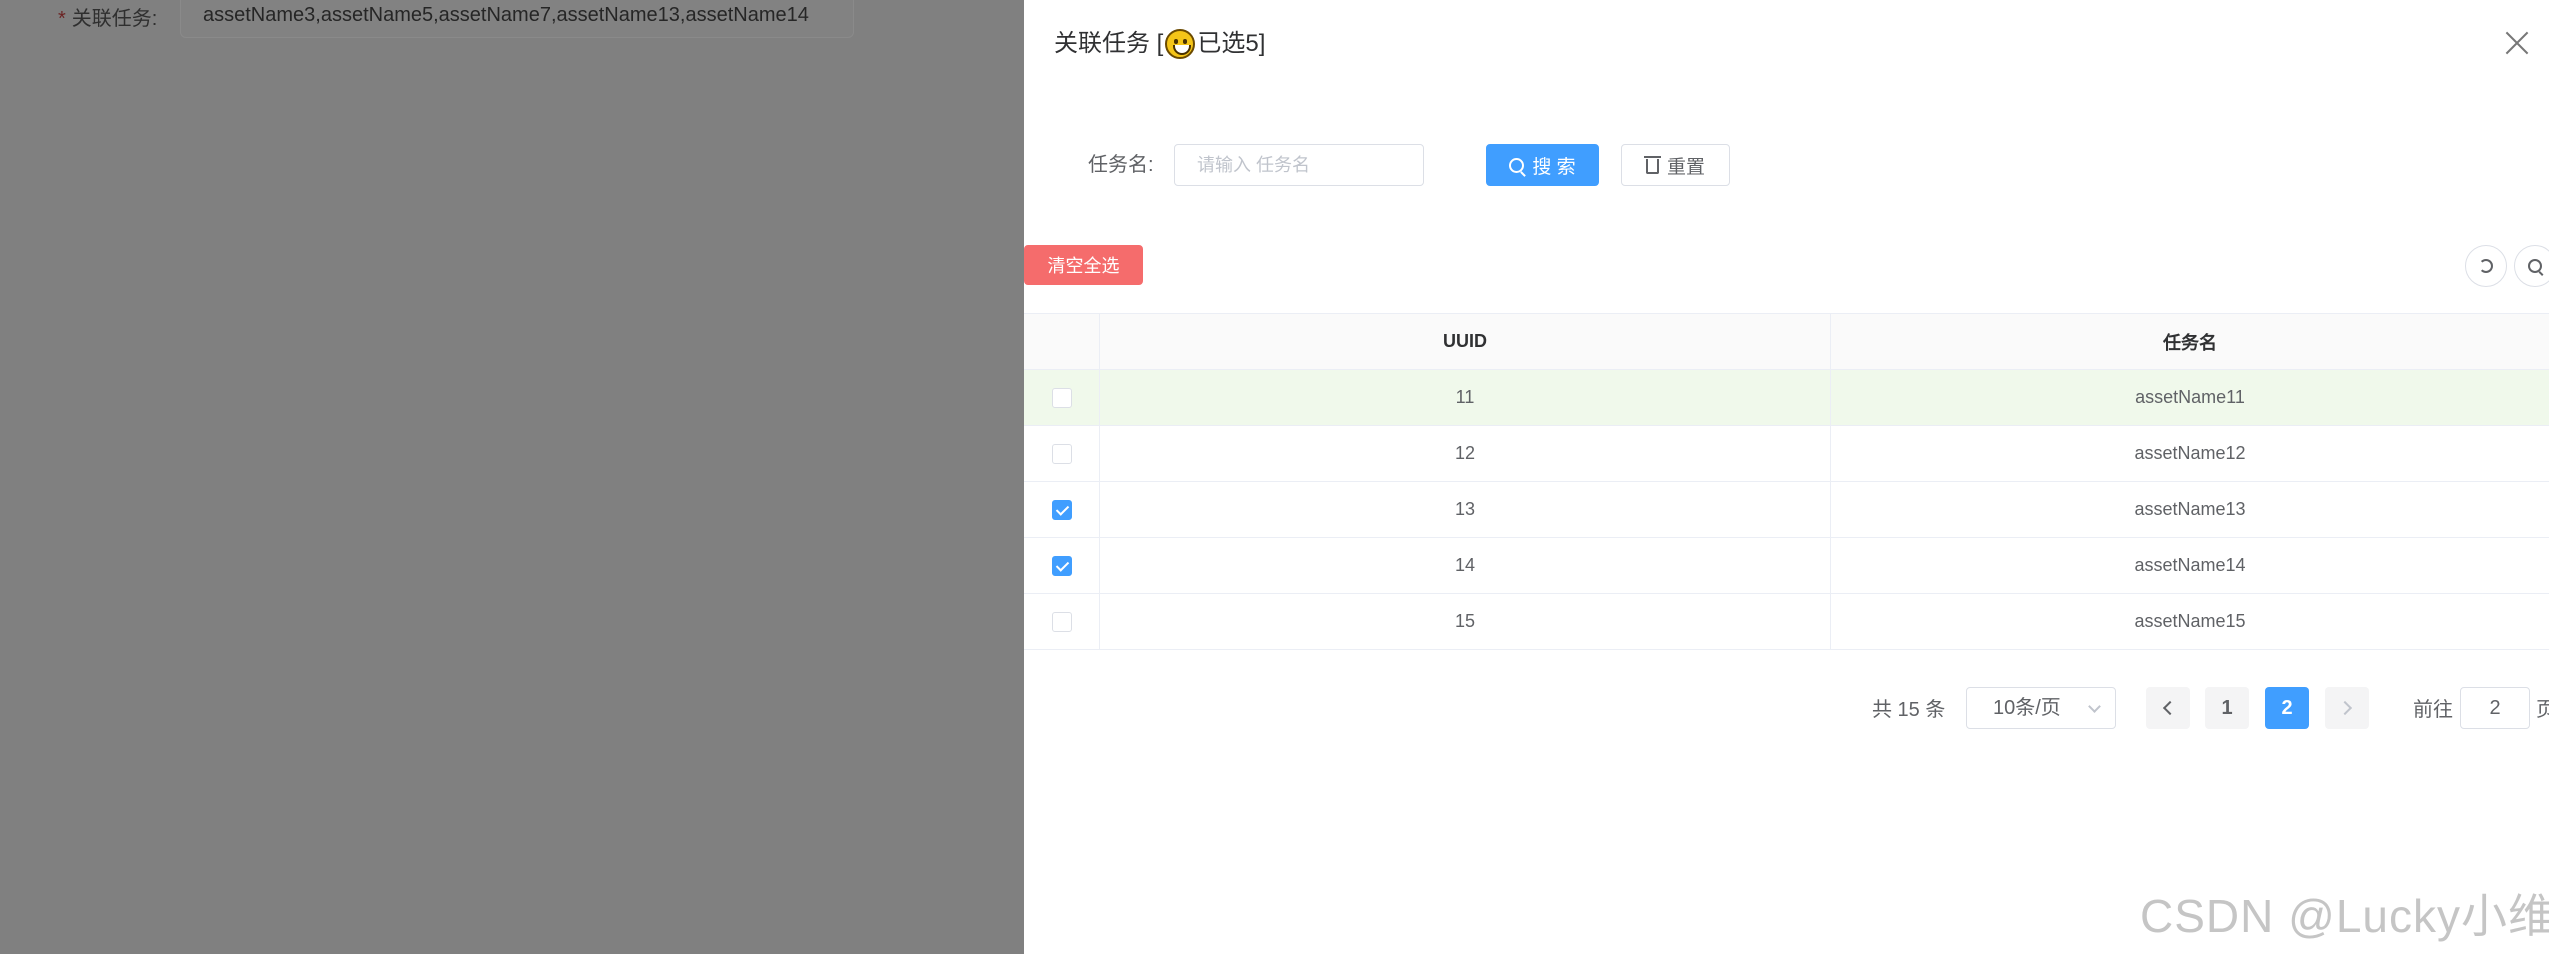  Describe the element at coordinates (2495, 708) in the screenshot. I see `goto-page-input` at that location.